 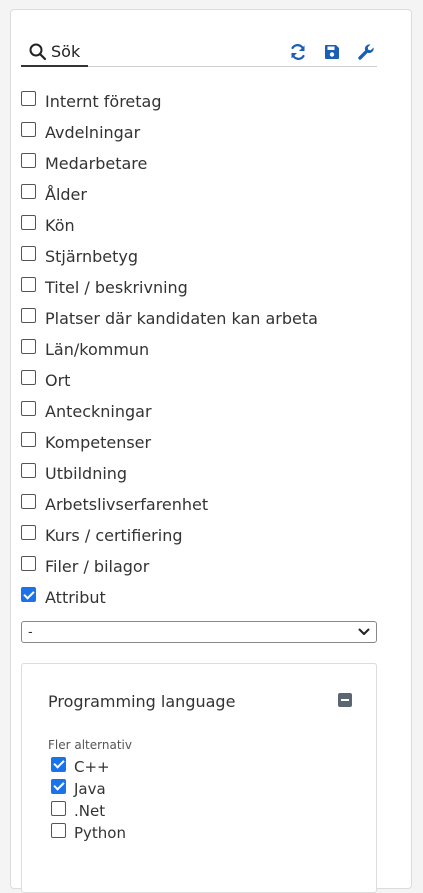 I want to click on filter-option-filer-bilagor: Filer / bilagor, so click(x=201, y=566).